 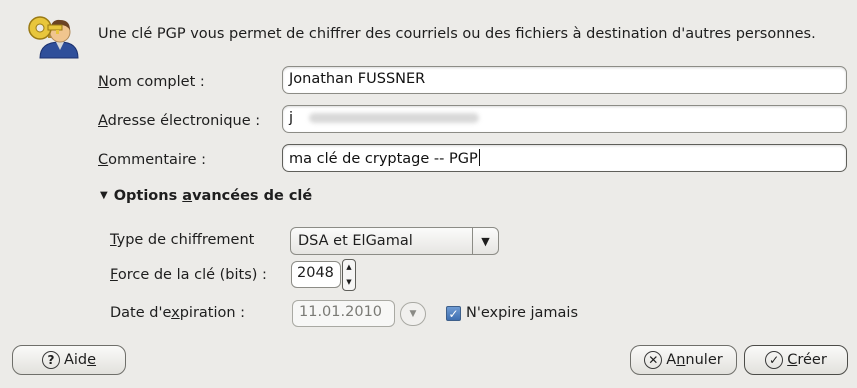 I want to click on key-strength-stepper: ▲ ▼, so click(x=349, y=275).